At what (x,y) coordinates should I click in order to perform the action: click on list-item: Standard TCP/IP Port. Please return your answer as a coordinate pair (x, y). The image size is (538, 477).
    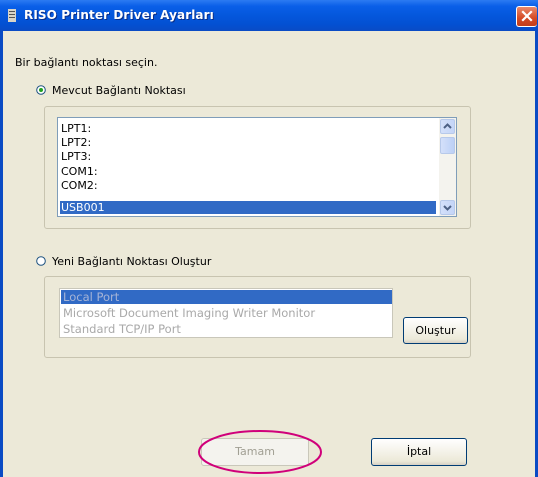
    Looking at the image, I should click on (226, 329).